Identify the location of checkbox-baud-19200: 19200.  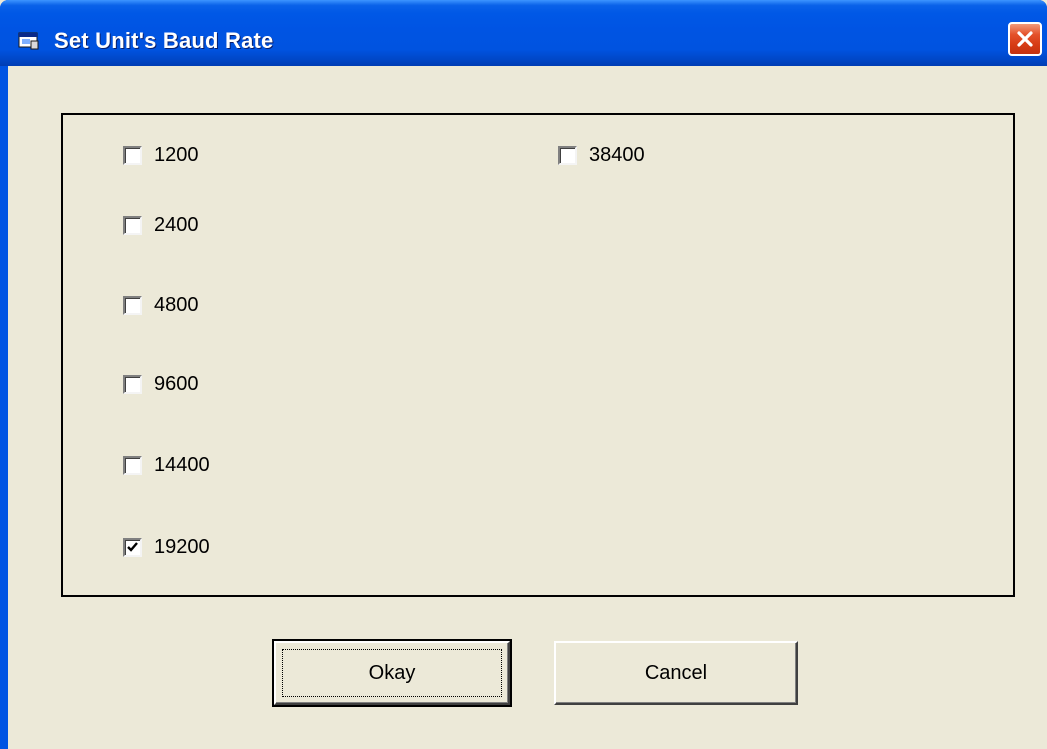
(166, 547).